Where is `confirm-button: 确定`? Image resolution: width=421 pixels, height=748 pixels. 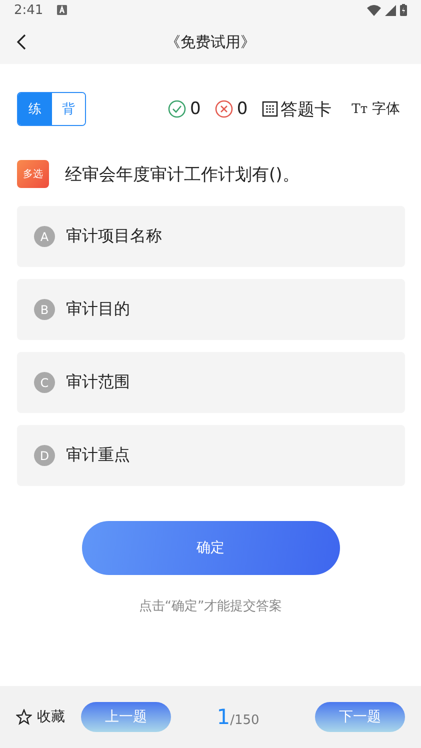
confirm-button: 确定 is located at coordinates (211, 548).